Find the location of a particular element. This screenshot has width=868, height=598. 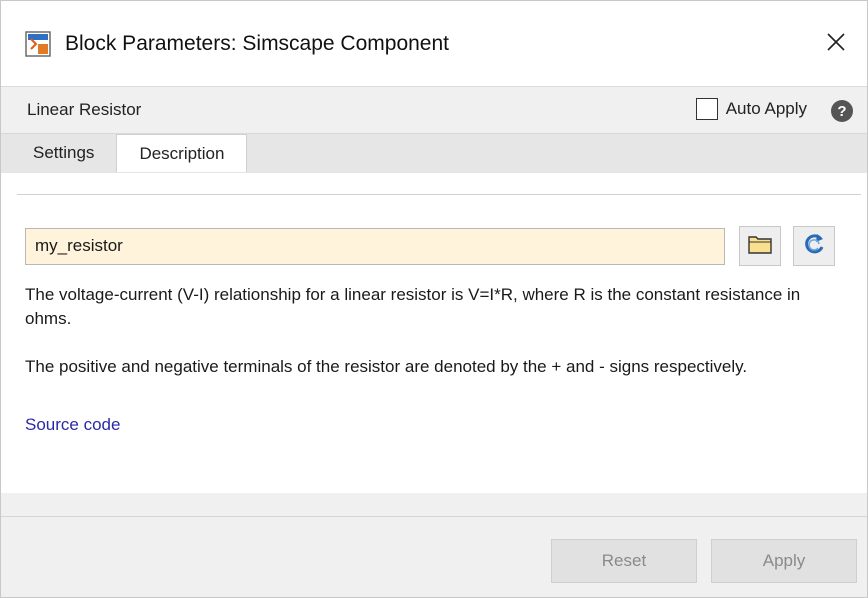

refresh-button is located at coordinates (814, 246).